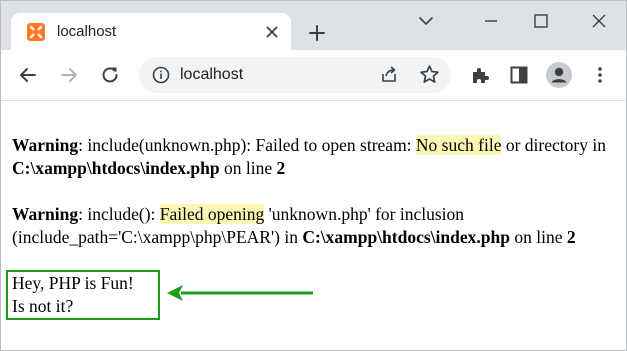  Describe the element at coordinates (541, 21) in the screenshot. I see `maximize-icon` at that location.